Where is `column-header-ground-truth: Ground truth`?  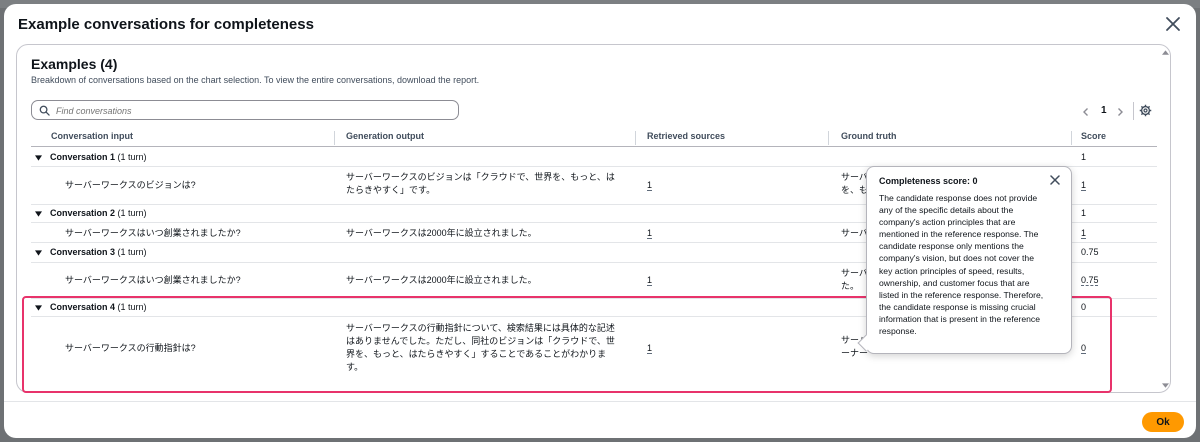
column-header-ground-truth: Ground truth is located at coordinates (869, 136).